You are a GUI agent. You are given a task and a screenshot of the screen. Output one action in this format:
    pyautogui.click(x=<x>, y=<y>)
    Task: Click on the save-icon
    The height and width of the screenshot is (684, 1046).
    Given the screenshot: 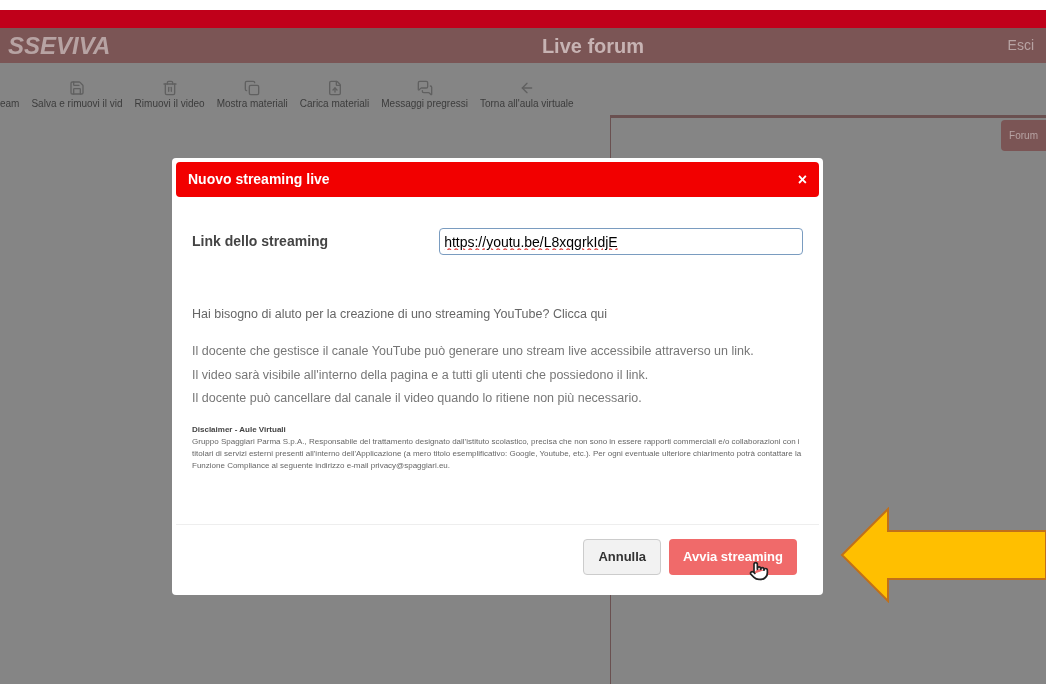 What is the action you would take?
    pyautogui.click(x=77, y=88)
    